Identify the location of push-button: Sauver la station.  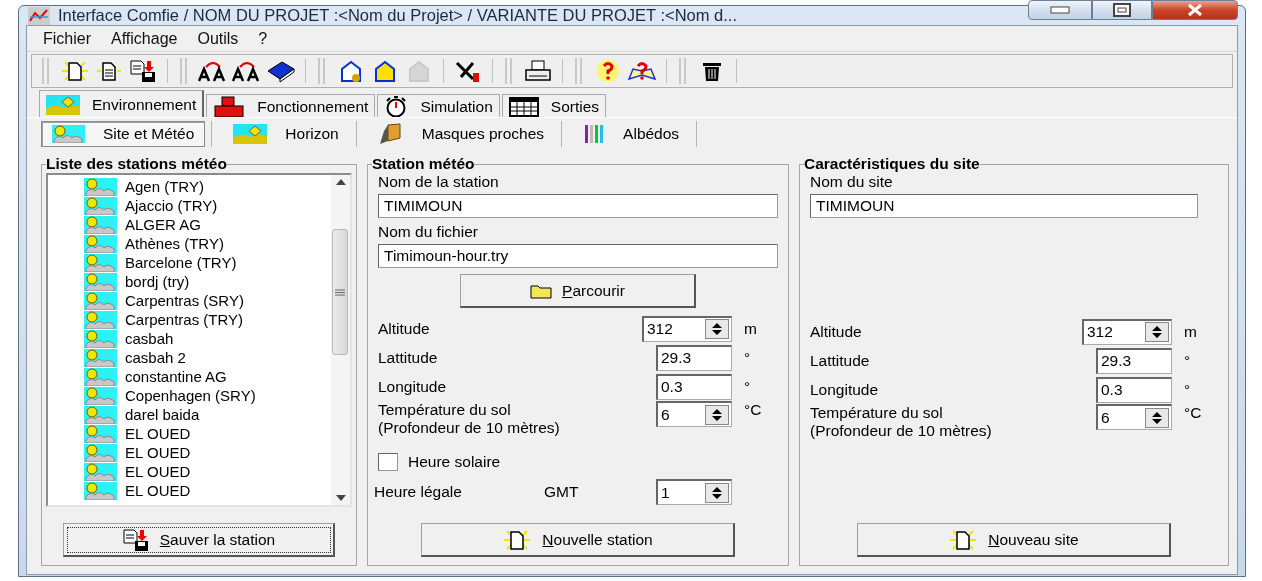
(199, 540).